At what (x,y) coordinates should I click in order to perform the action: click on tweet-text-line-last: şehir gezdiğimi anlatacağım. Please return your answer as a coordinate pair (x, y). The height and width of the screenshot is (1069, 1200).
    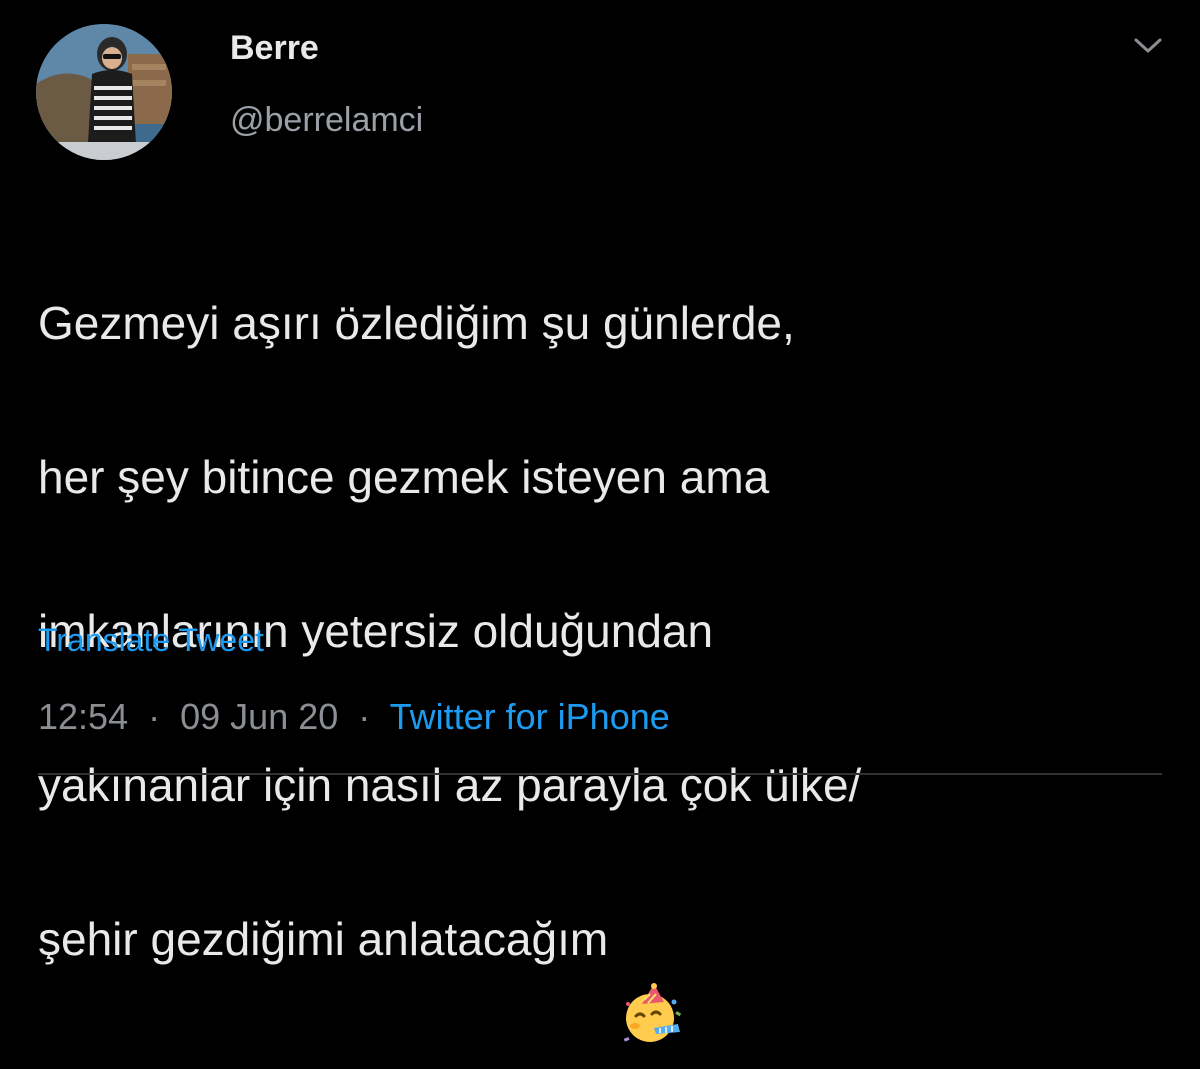
    Looking at the image, I should click on (598, 971).